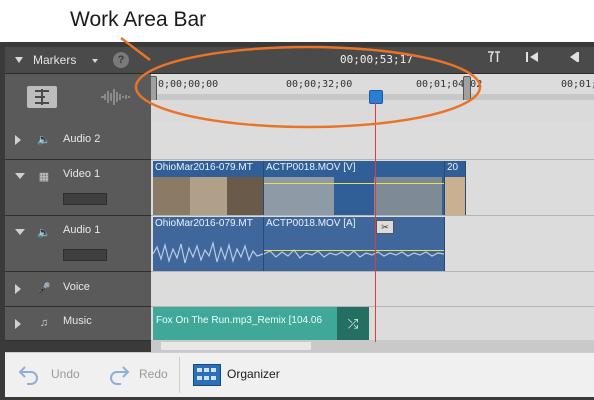 The image size is (594, 400). What do you see at coordinates (239, 320) in the screenshot?
I see `music-clip-label: Fox On The Run.mp3_Remix [104.06` at bounding box center [239, 320].